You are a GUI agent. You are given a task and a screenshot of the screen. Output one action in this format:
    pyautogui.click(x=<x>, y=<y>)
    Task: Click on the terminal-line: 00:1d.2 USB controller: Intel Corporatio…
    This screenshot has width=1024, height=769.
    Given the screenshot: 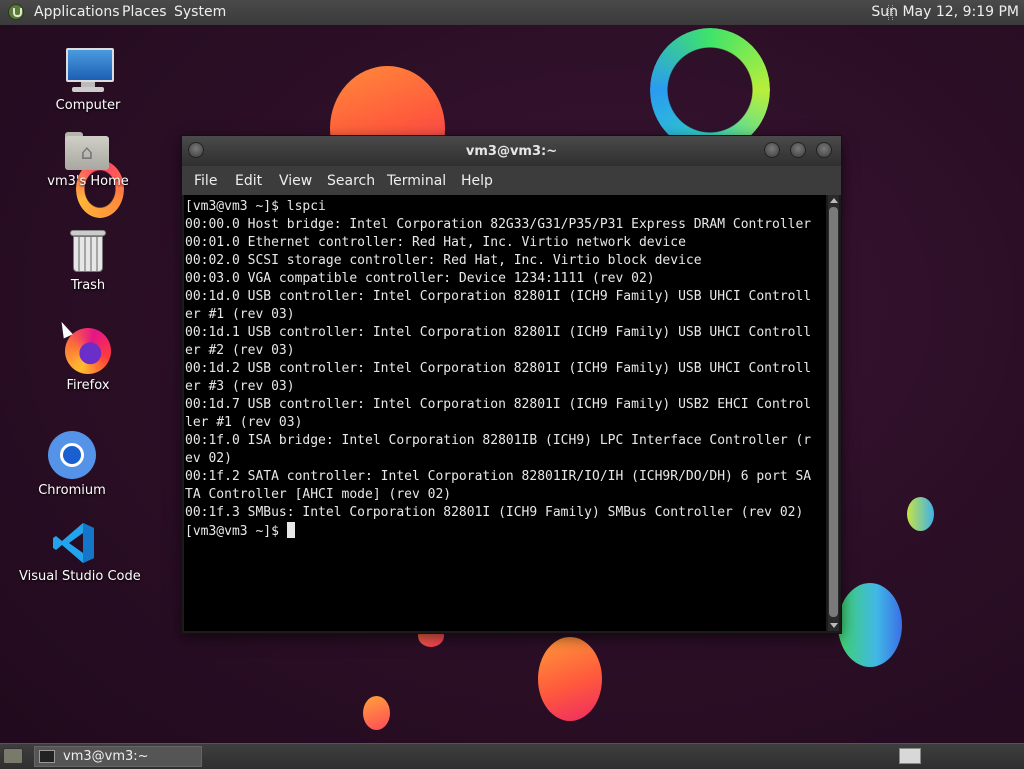 What is the action you would take?
    pyautogui.click(x=498, y=368)
    